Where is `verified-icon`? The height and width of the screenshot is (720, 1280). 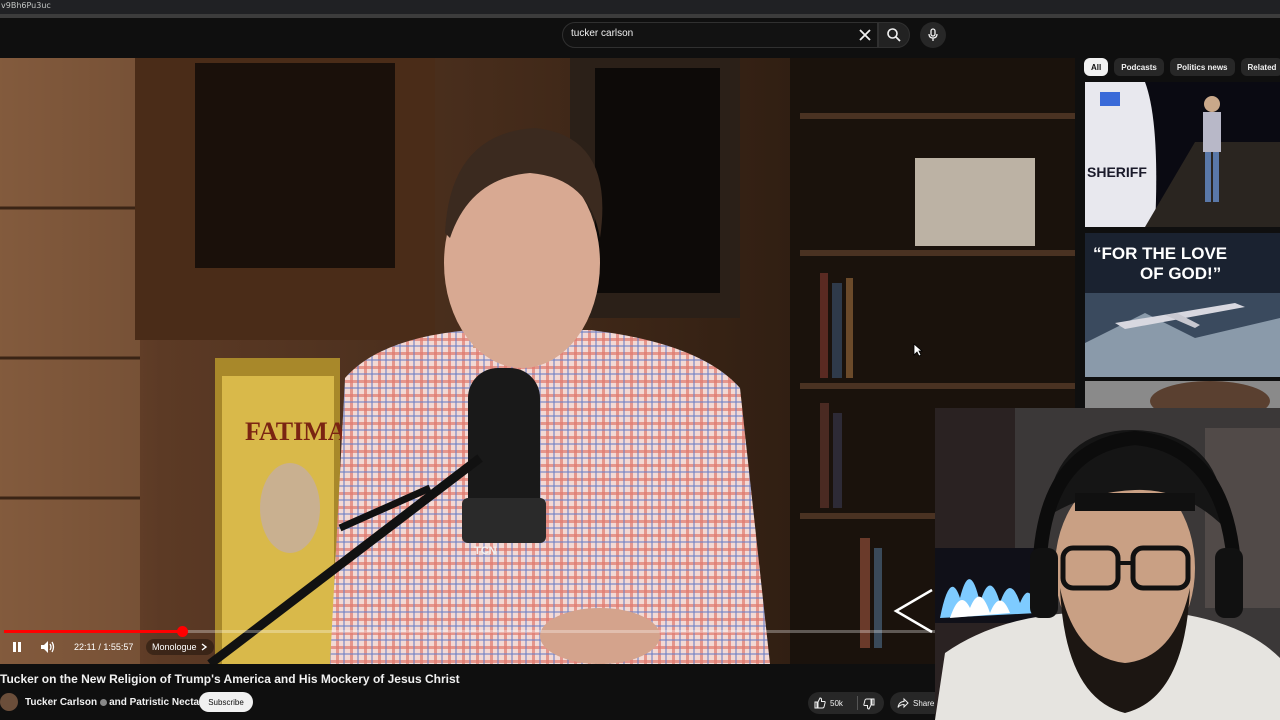
verified-icon is located at coordinates (104, 702).